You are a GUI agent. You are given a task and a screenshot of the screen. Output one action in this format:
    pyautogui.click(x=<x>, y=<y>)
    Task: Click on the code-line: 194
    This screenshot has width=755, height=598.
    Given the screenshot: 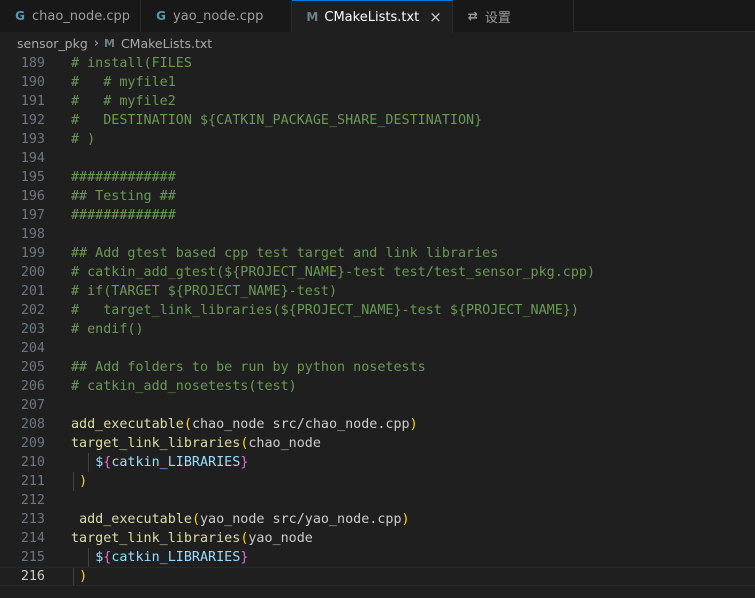 What is the action you would take?
    pyautogui.click(x=377, y=158)
    